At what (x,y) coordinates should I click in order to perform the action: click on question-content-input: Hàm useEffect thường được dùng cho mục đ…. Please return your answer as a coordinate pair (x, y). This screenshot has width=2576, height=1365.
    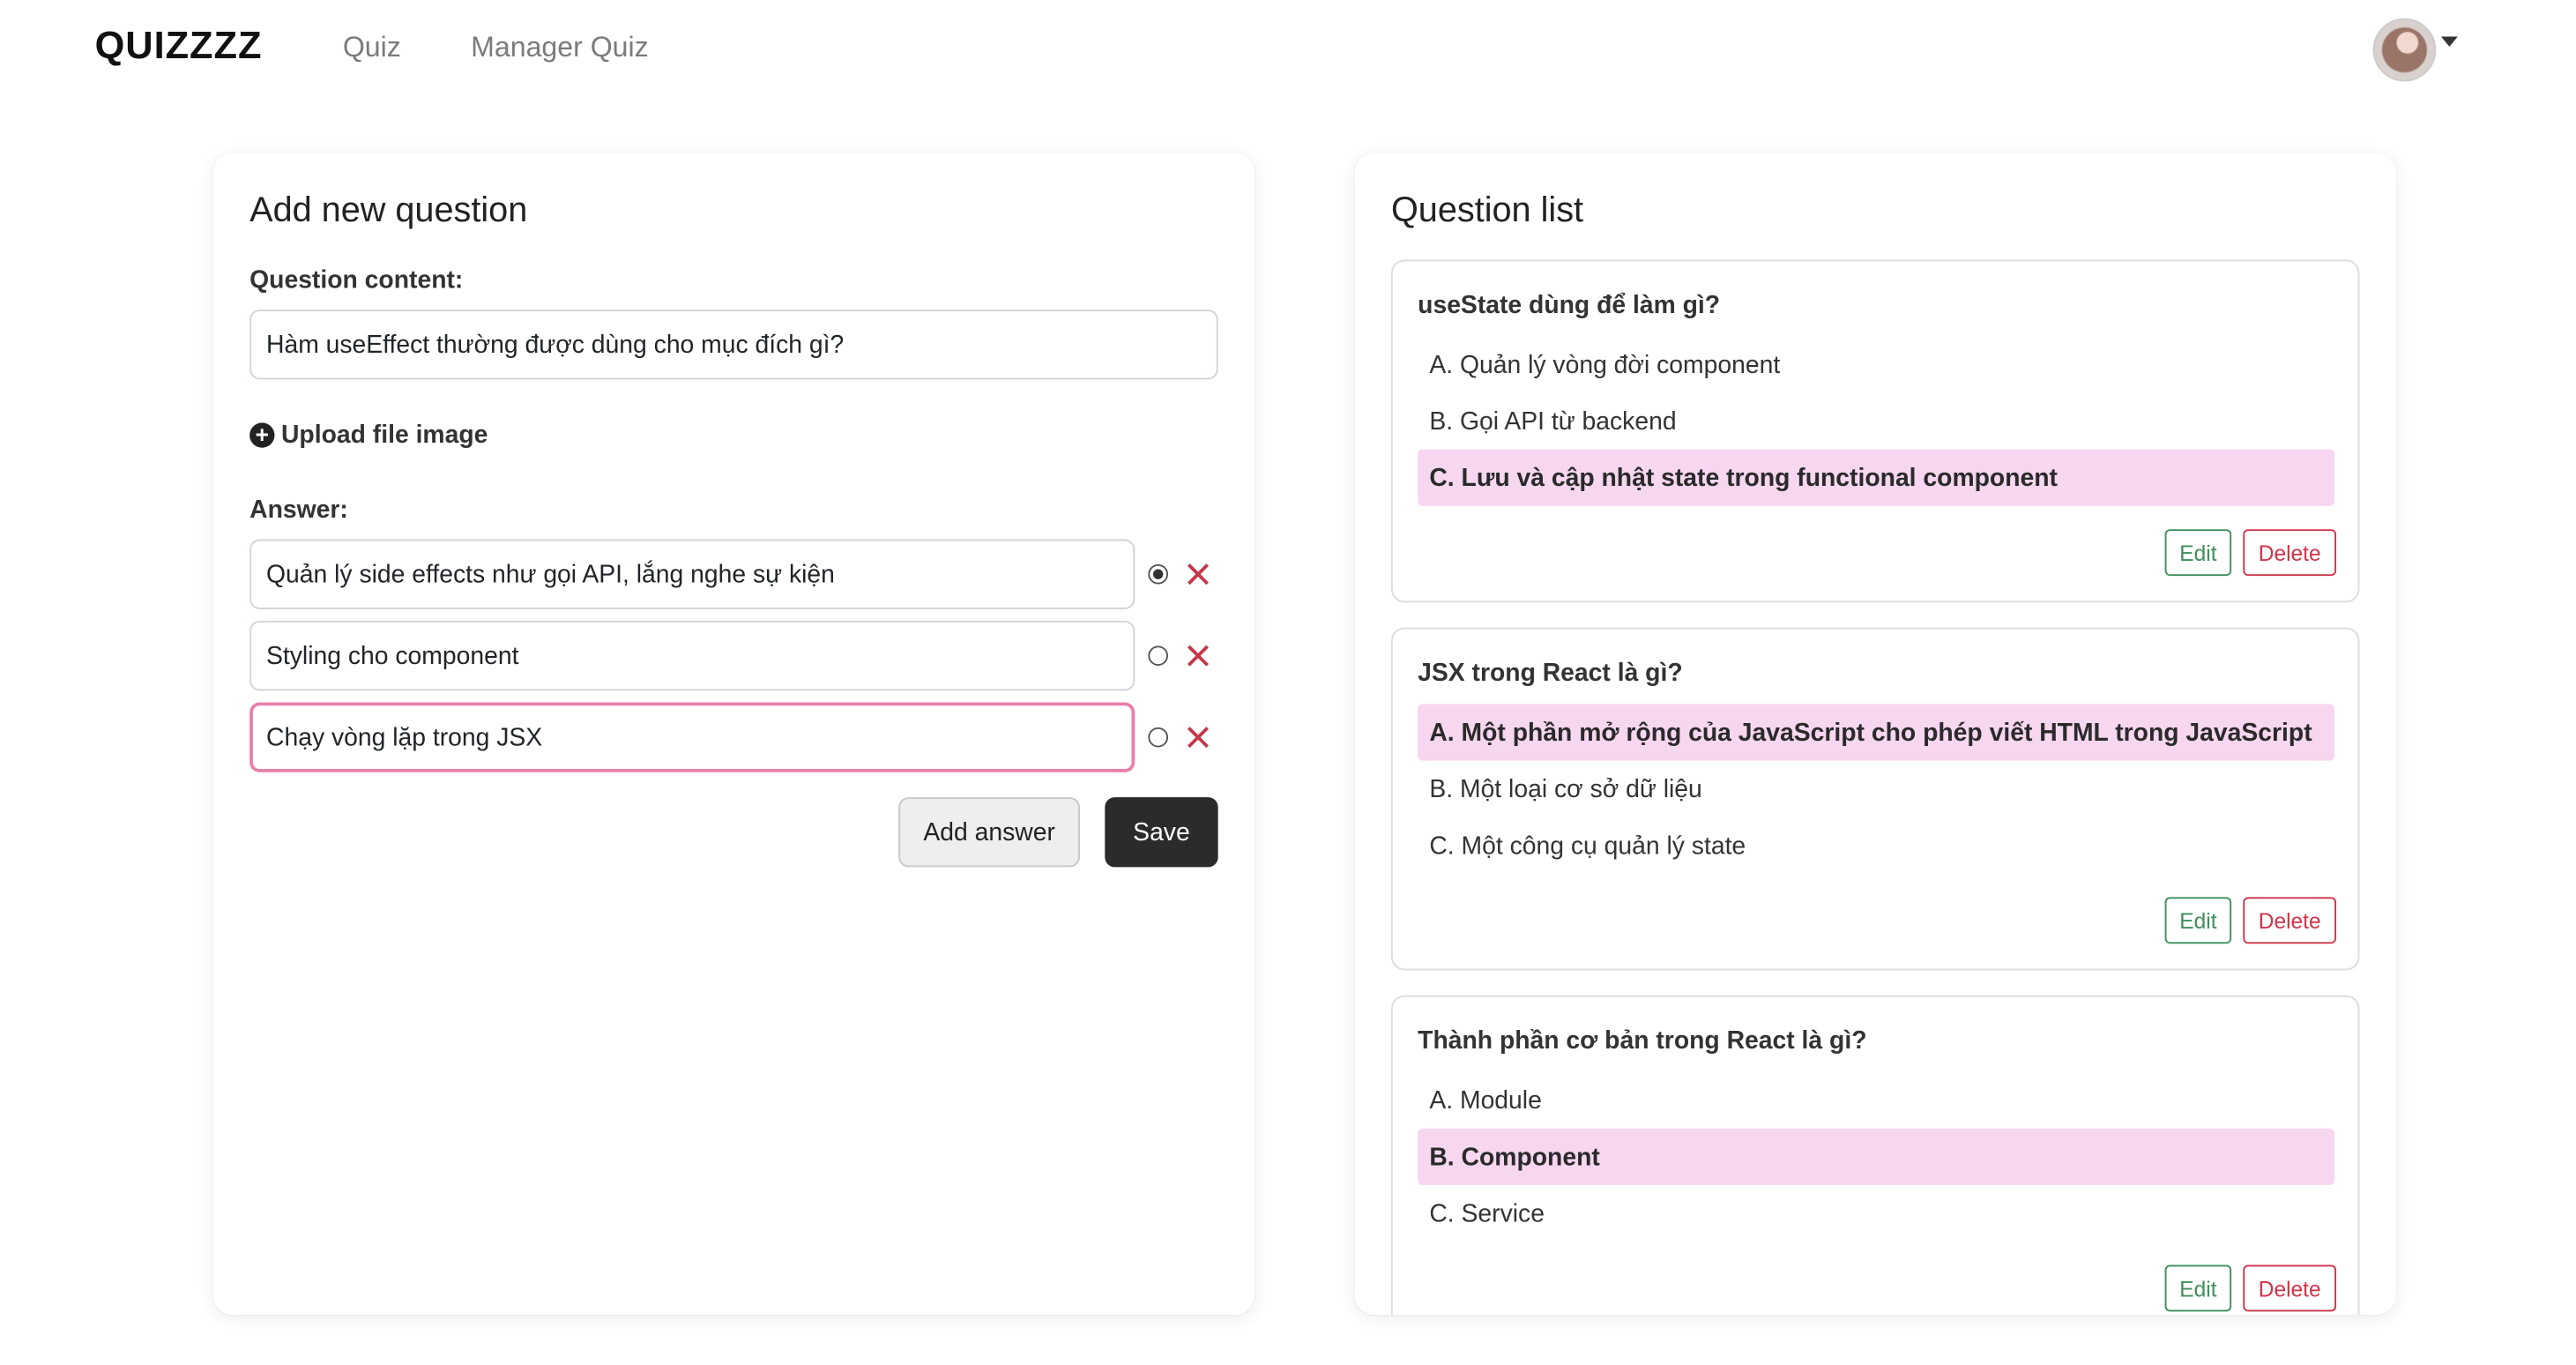
    Looking at the image, I should click on (733, 345).